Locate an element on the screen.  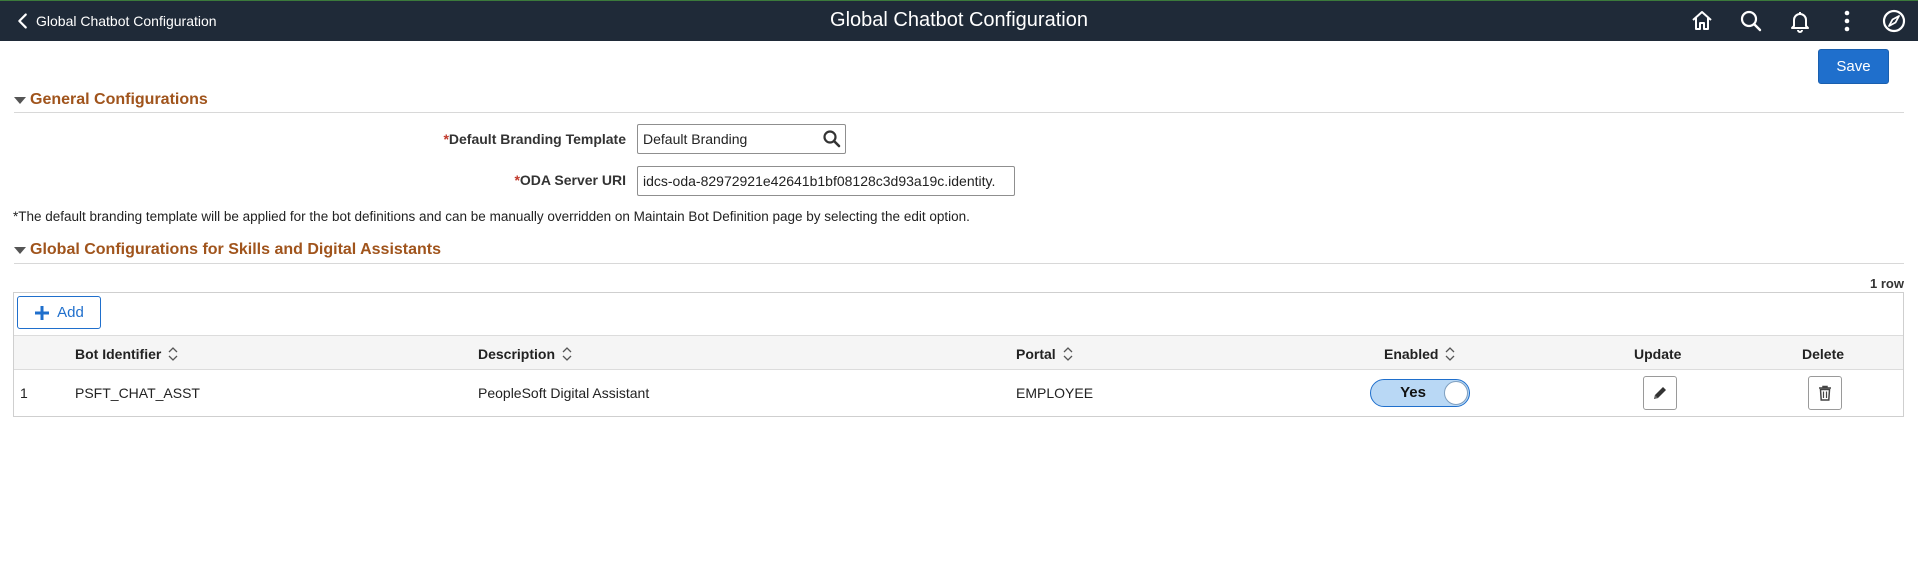
default-branding-template-label: *Default Branding Template is located at coordinates (476, 139).